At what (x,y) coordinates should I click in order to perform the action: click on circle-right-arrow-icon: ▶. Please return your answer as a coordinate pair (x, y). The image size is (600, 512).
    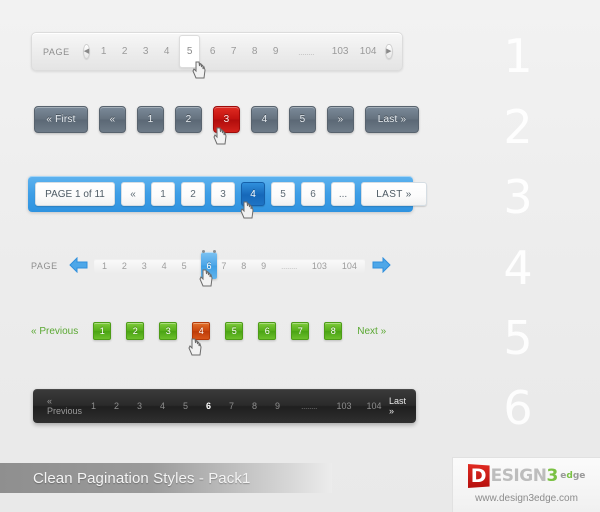
    Looking at the image, I should click on (389, 51).